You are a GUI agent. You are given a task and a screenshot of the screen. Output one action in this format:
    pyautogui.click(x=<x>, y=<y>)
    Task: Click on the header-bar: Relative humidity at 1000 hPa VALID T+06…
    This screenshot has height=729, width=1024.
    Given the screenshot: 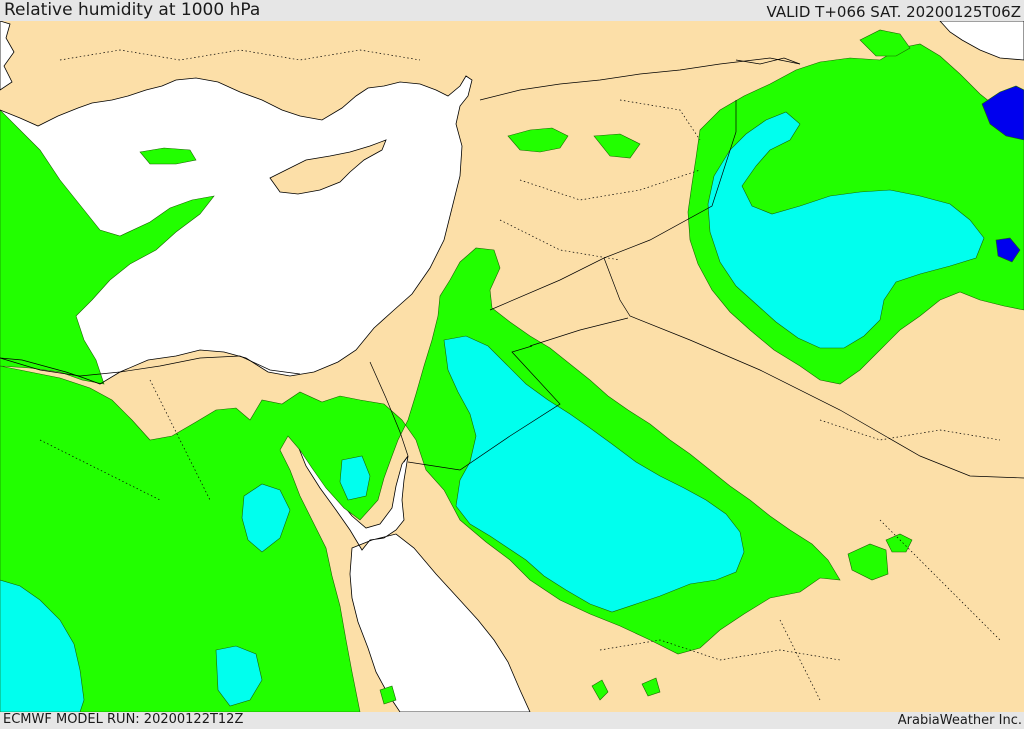 What is the action you would take?
    pyautogui.click(x=512, y=10)
    